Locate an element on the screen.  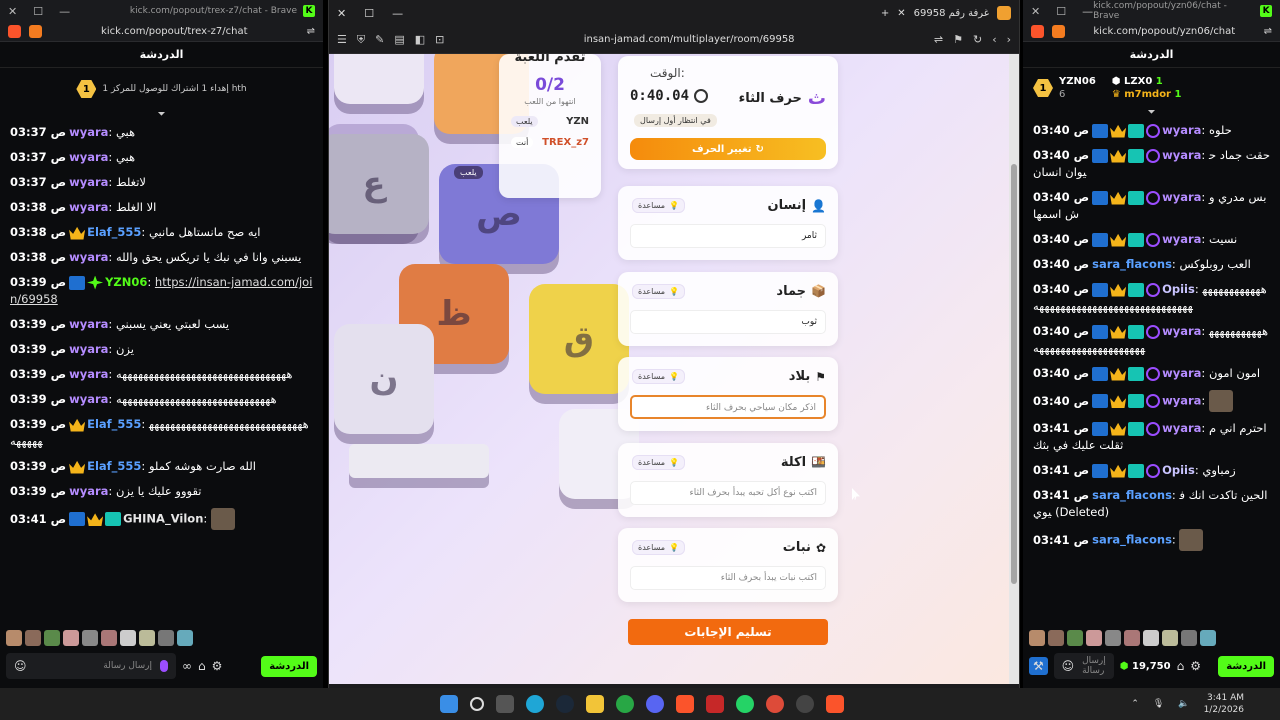
whatsapp-icon is located at coordinates (745, 704).